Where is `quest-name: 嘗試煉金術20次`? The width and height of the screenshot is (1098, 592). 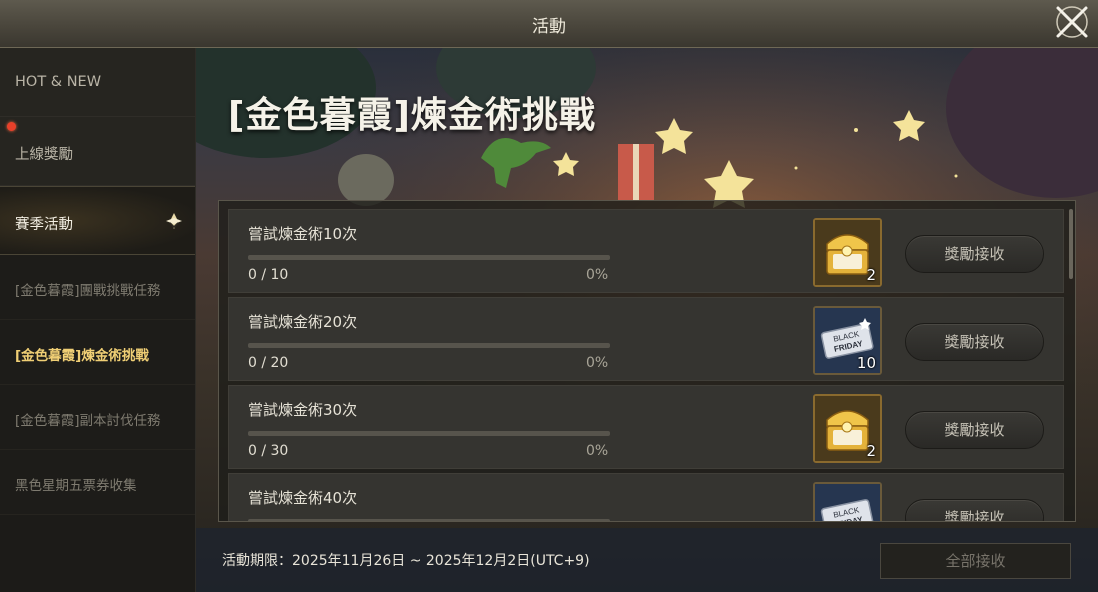
quest-name: 嘗試煉金術20次 is located at coordinates (303, 322).